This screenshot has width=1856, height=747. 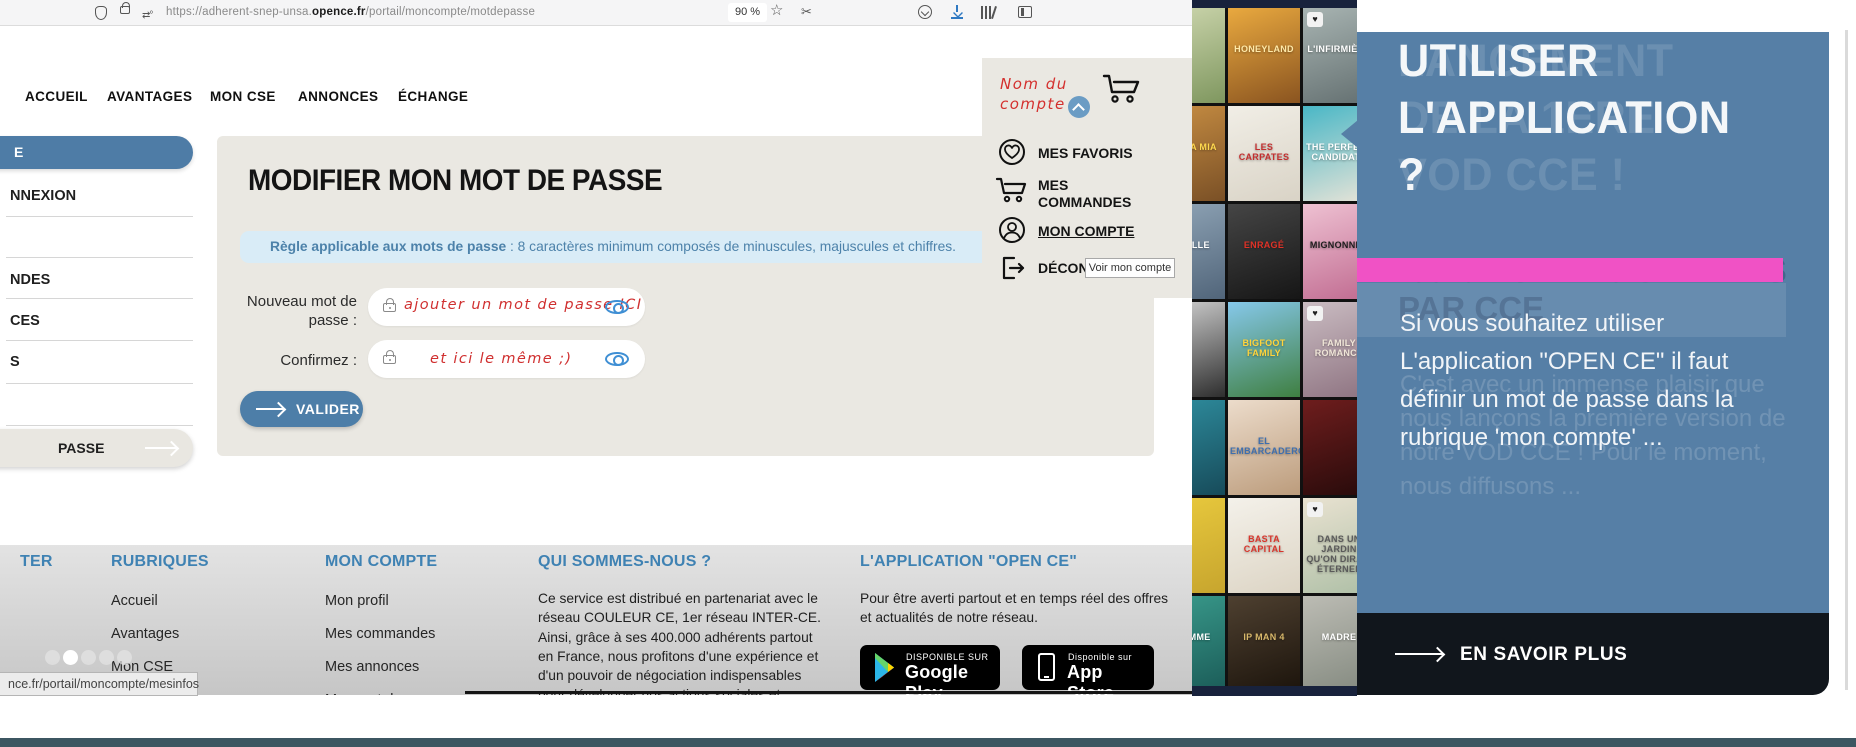 I want to click on permissions-icon: ⇄°, so click(x=147, y=16).